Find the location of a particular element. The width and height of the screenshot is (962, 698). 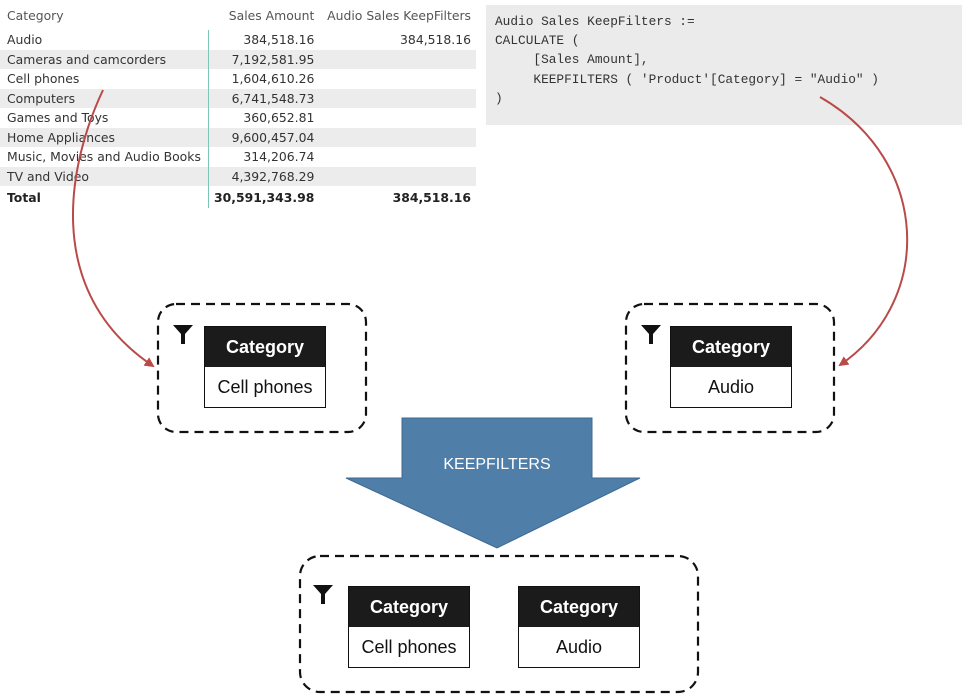

connector-cellphones-curve is located at coordinates (113, 228).